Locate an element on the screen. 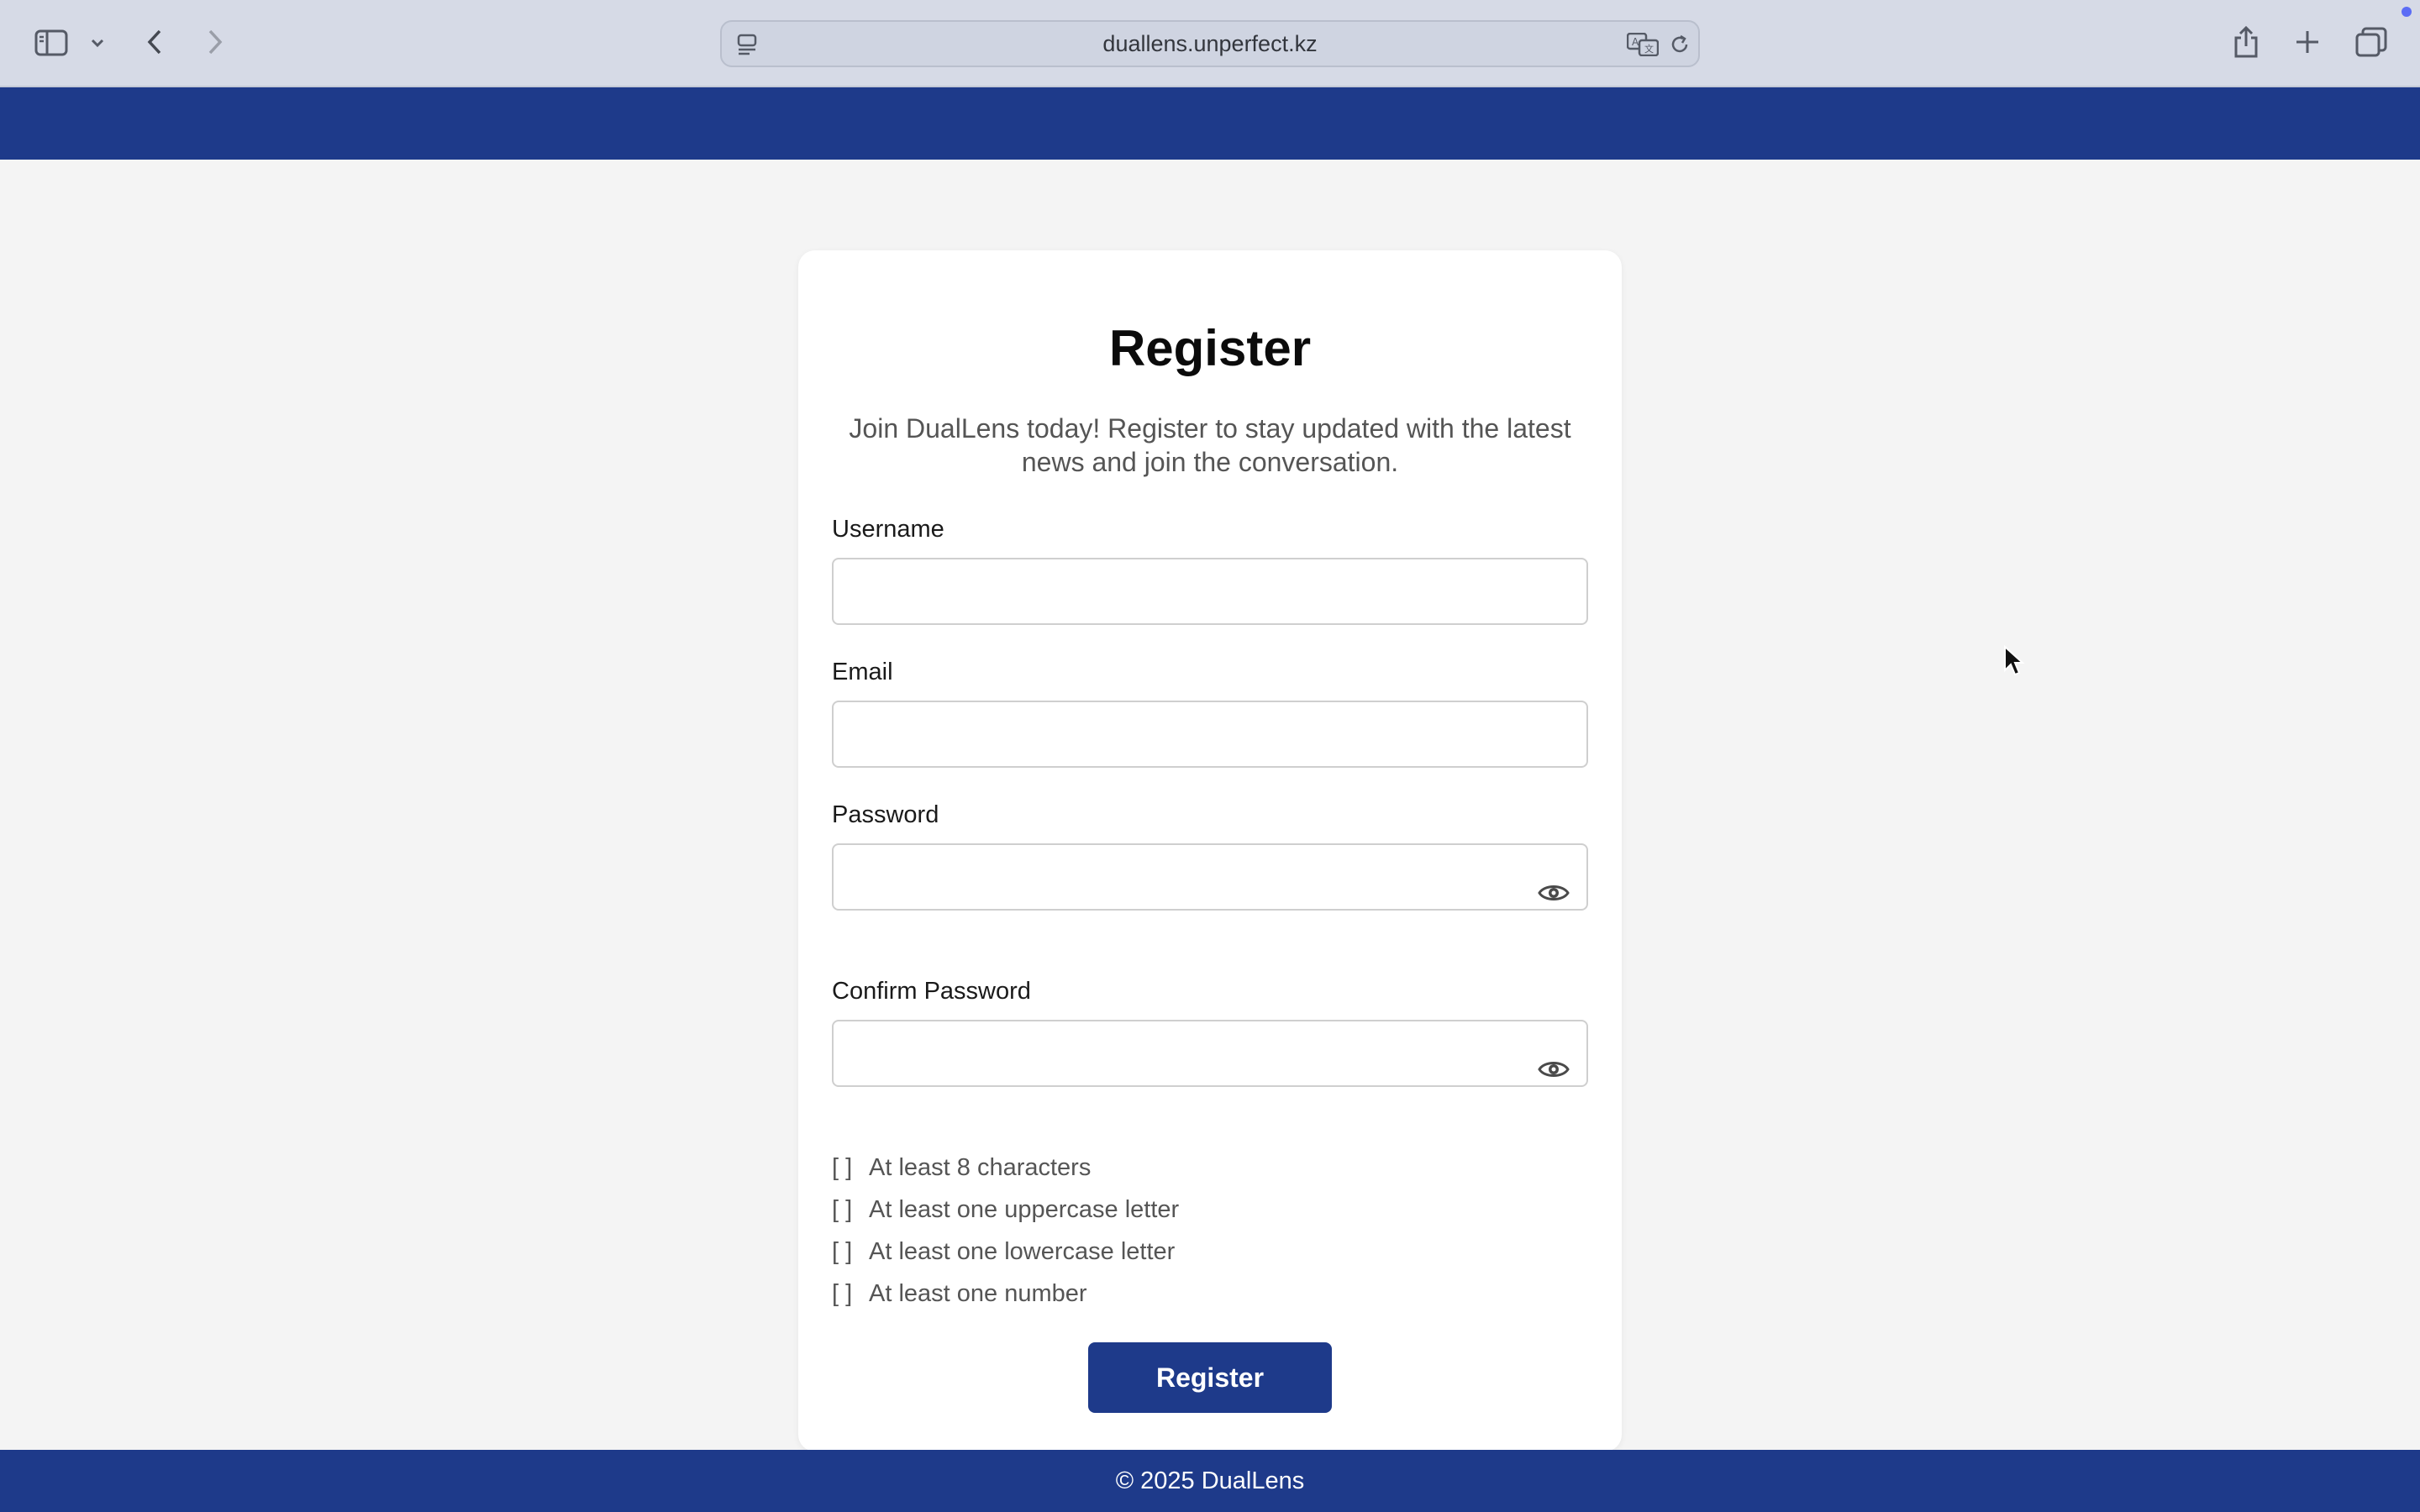 Image resolution: width=2420 pixels, height=1512 pixels. password-label: Password is located at coordinates (885, 814).